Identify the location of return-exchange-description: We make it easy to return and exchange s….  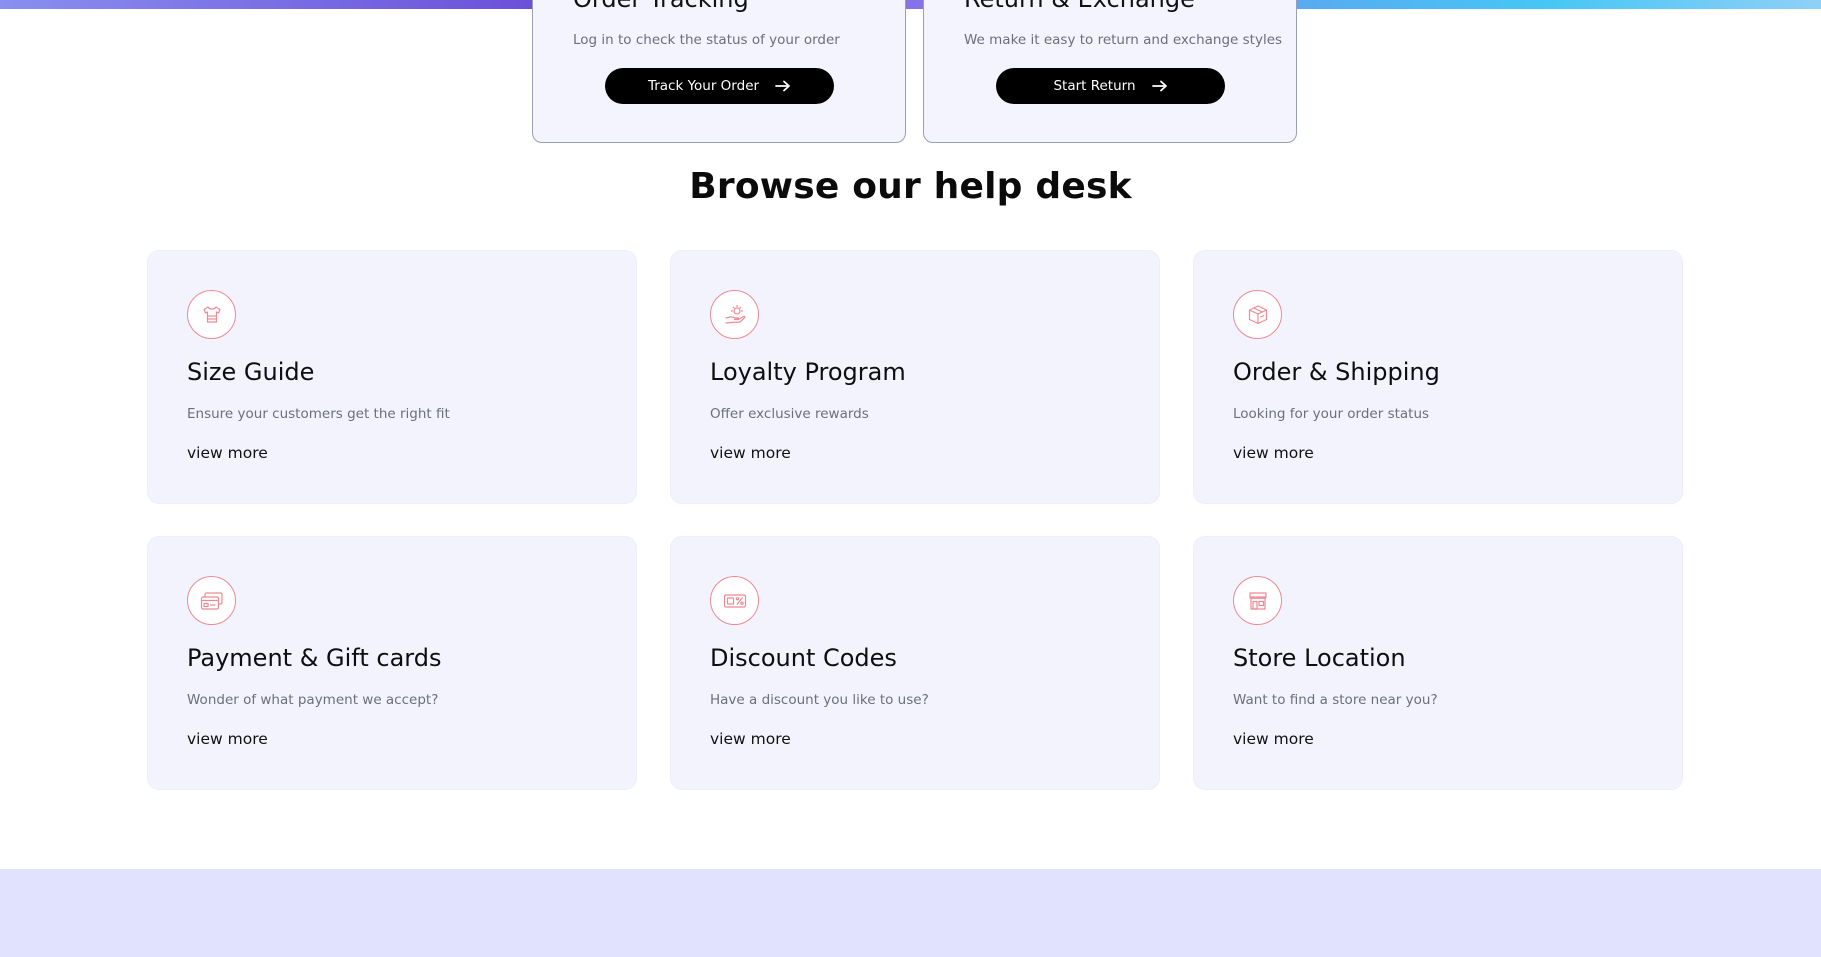
(1123, 40).